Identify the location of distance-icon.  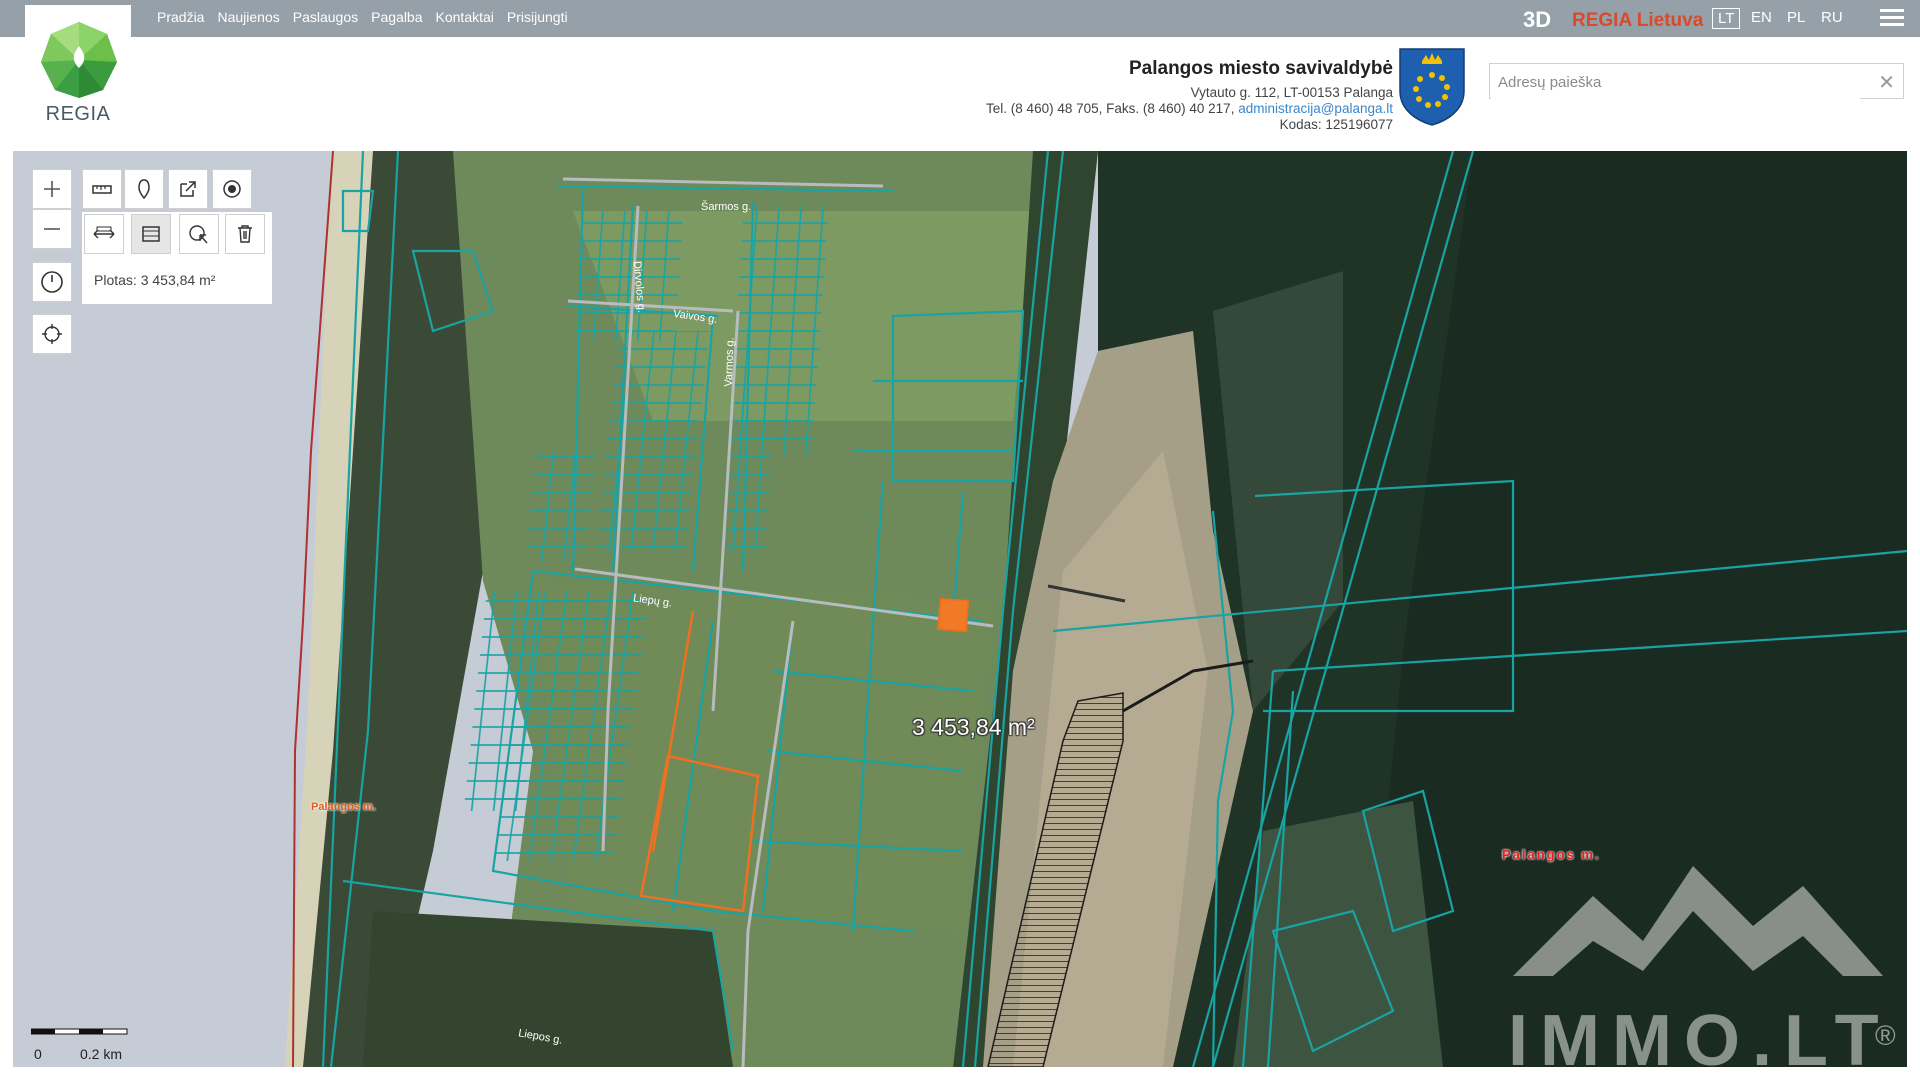
(104, 232).